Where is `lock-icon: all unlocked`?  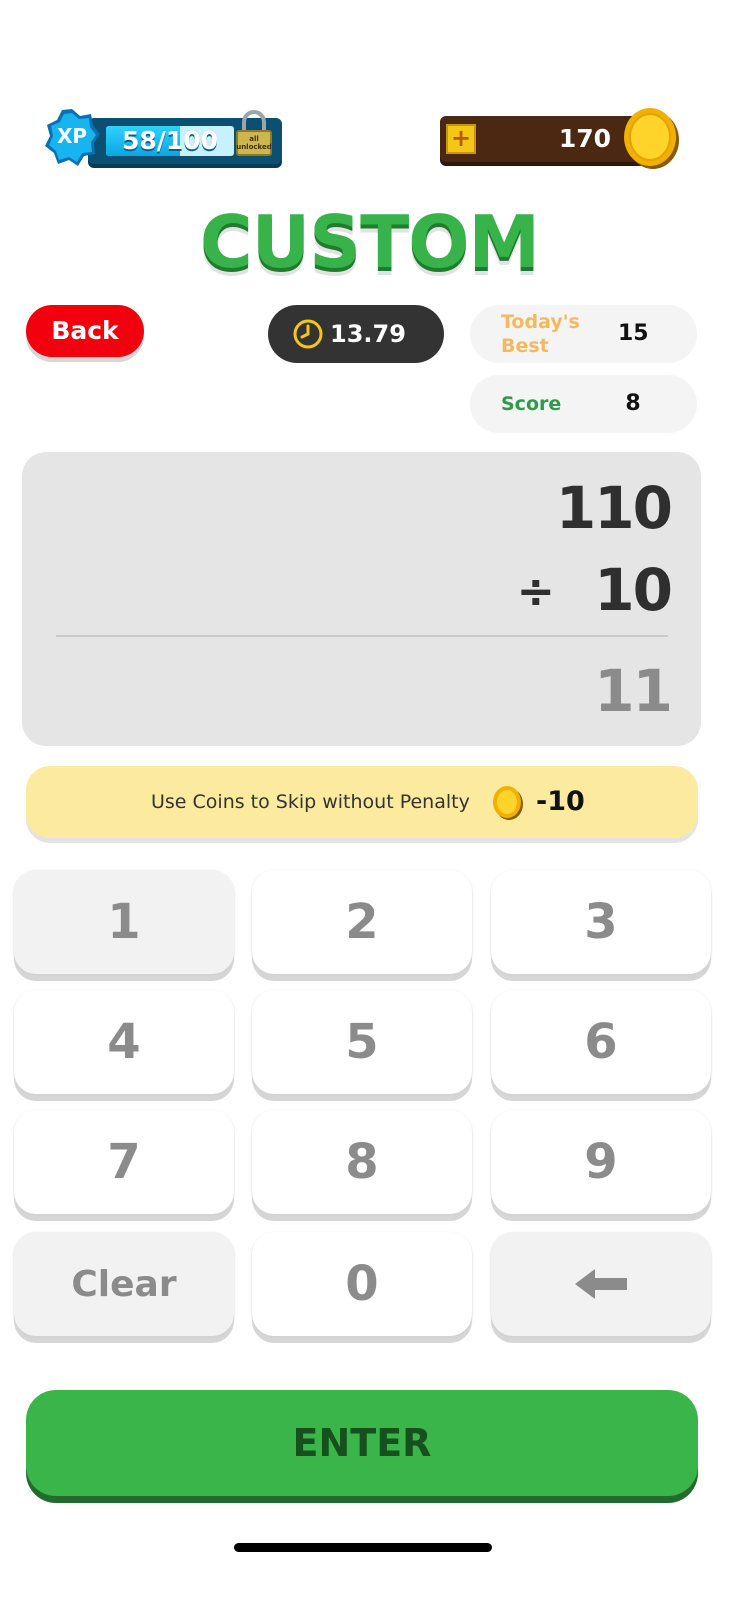 lock-icon: all unlocked is located at coordinates (254, 135).